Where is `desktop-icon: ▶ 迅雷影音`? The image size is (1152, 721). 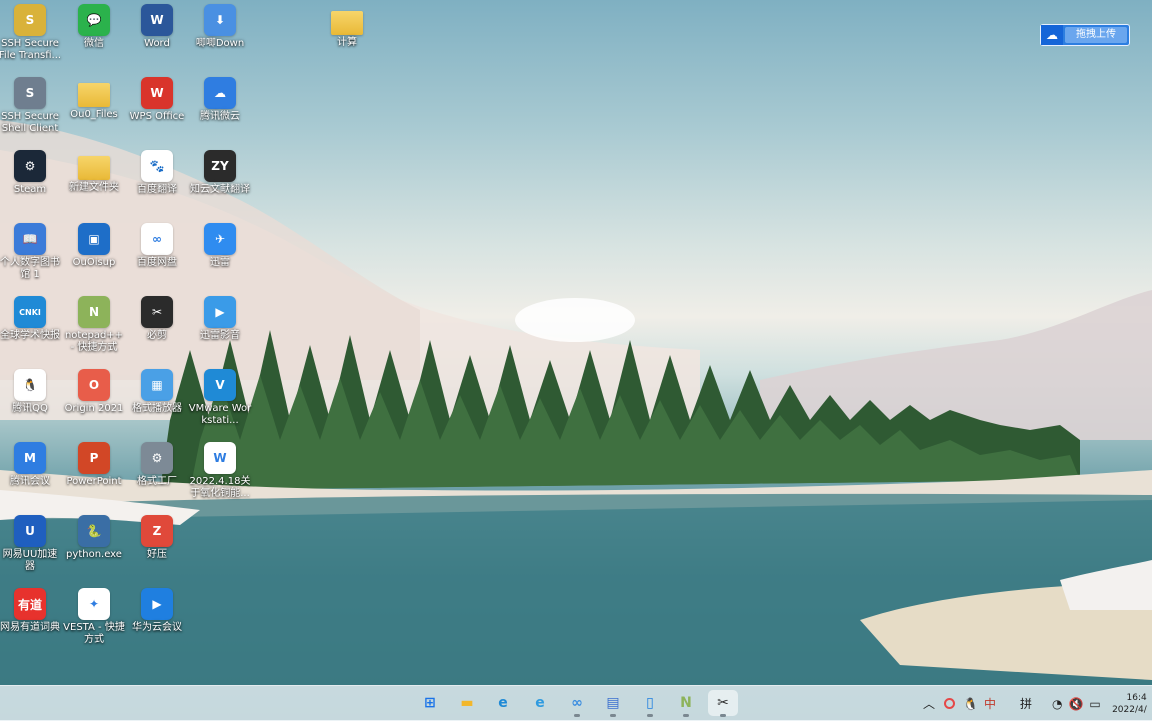 desktop-icon: ▶ 迅雷影音 is located at coordinates (220, 319).